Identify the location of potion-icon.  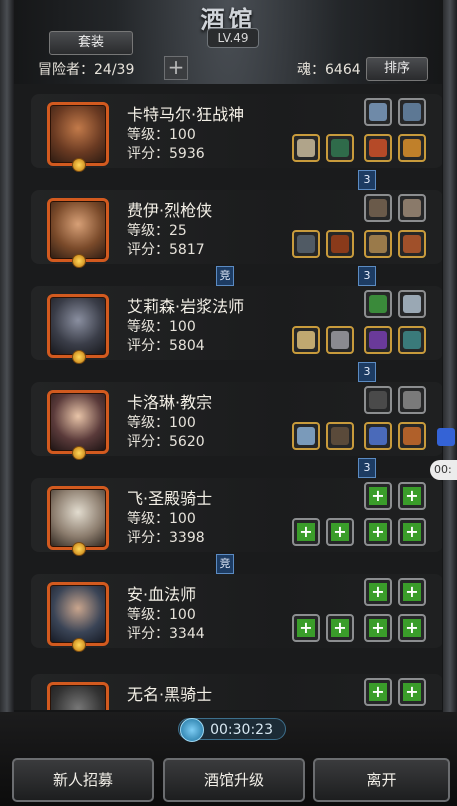
(378, 436).